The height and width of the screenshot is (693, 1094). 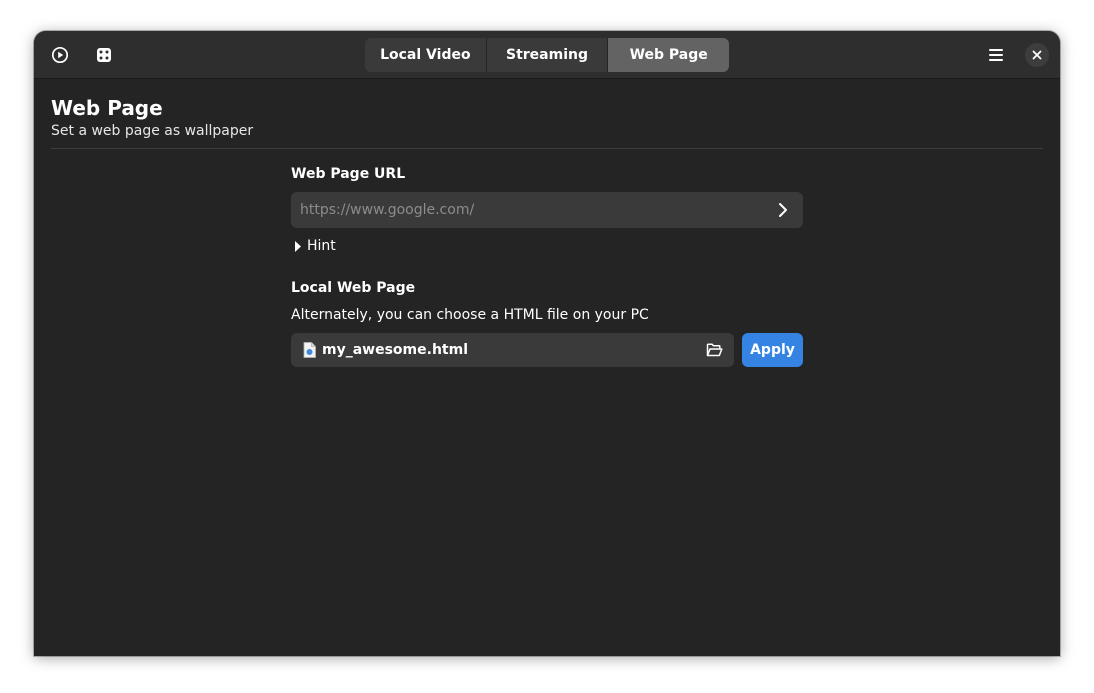 I want to click on selected-file-name: my_awesome.html, so click(x=395, y=350).